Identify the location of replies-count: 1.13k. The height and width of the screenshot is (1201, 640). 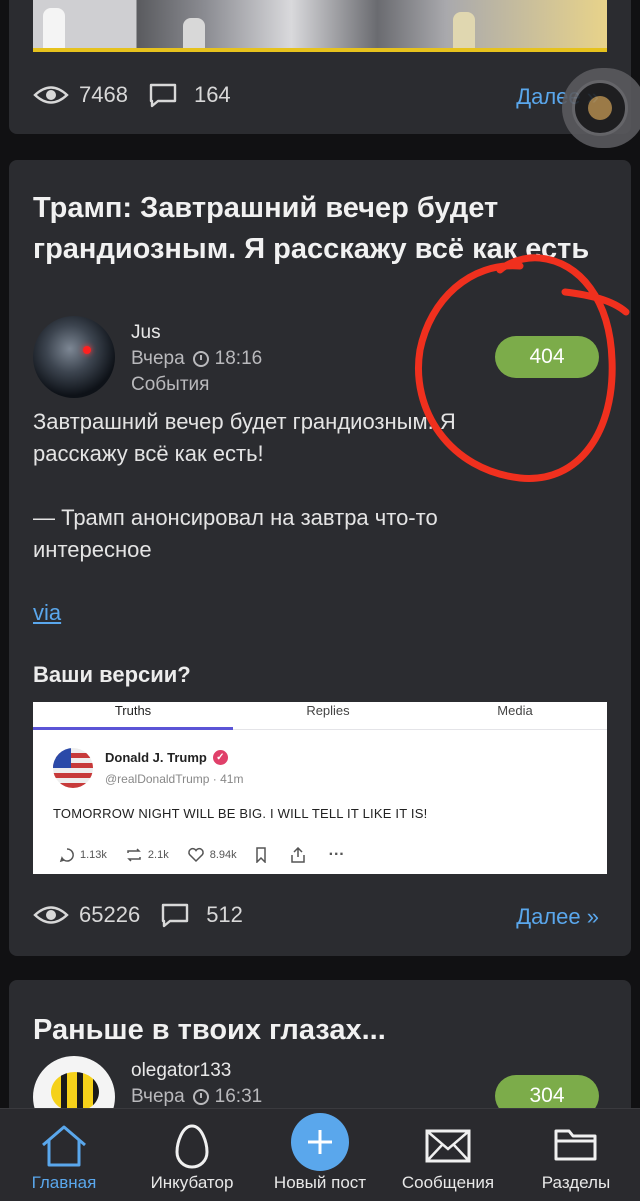
(93, 855).